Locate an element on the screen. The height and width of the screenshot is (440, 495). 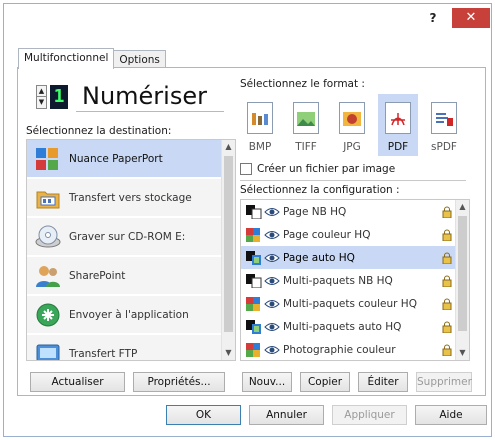
scan-number-spinner: ▲ ▼ is located at coordinates (41, 97).